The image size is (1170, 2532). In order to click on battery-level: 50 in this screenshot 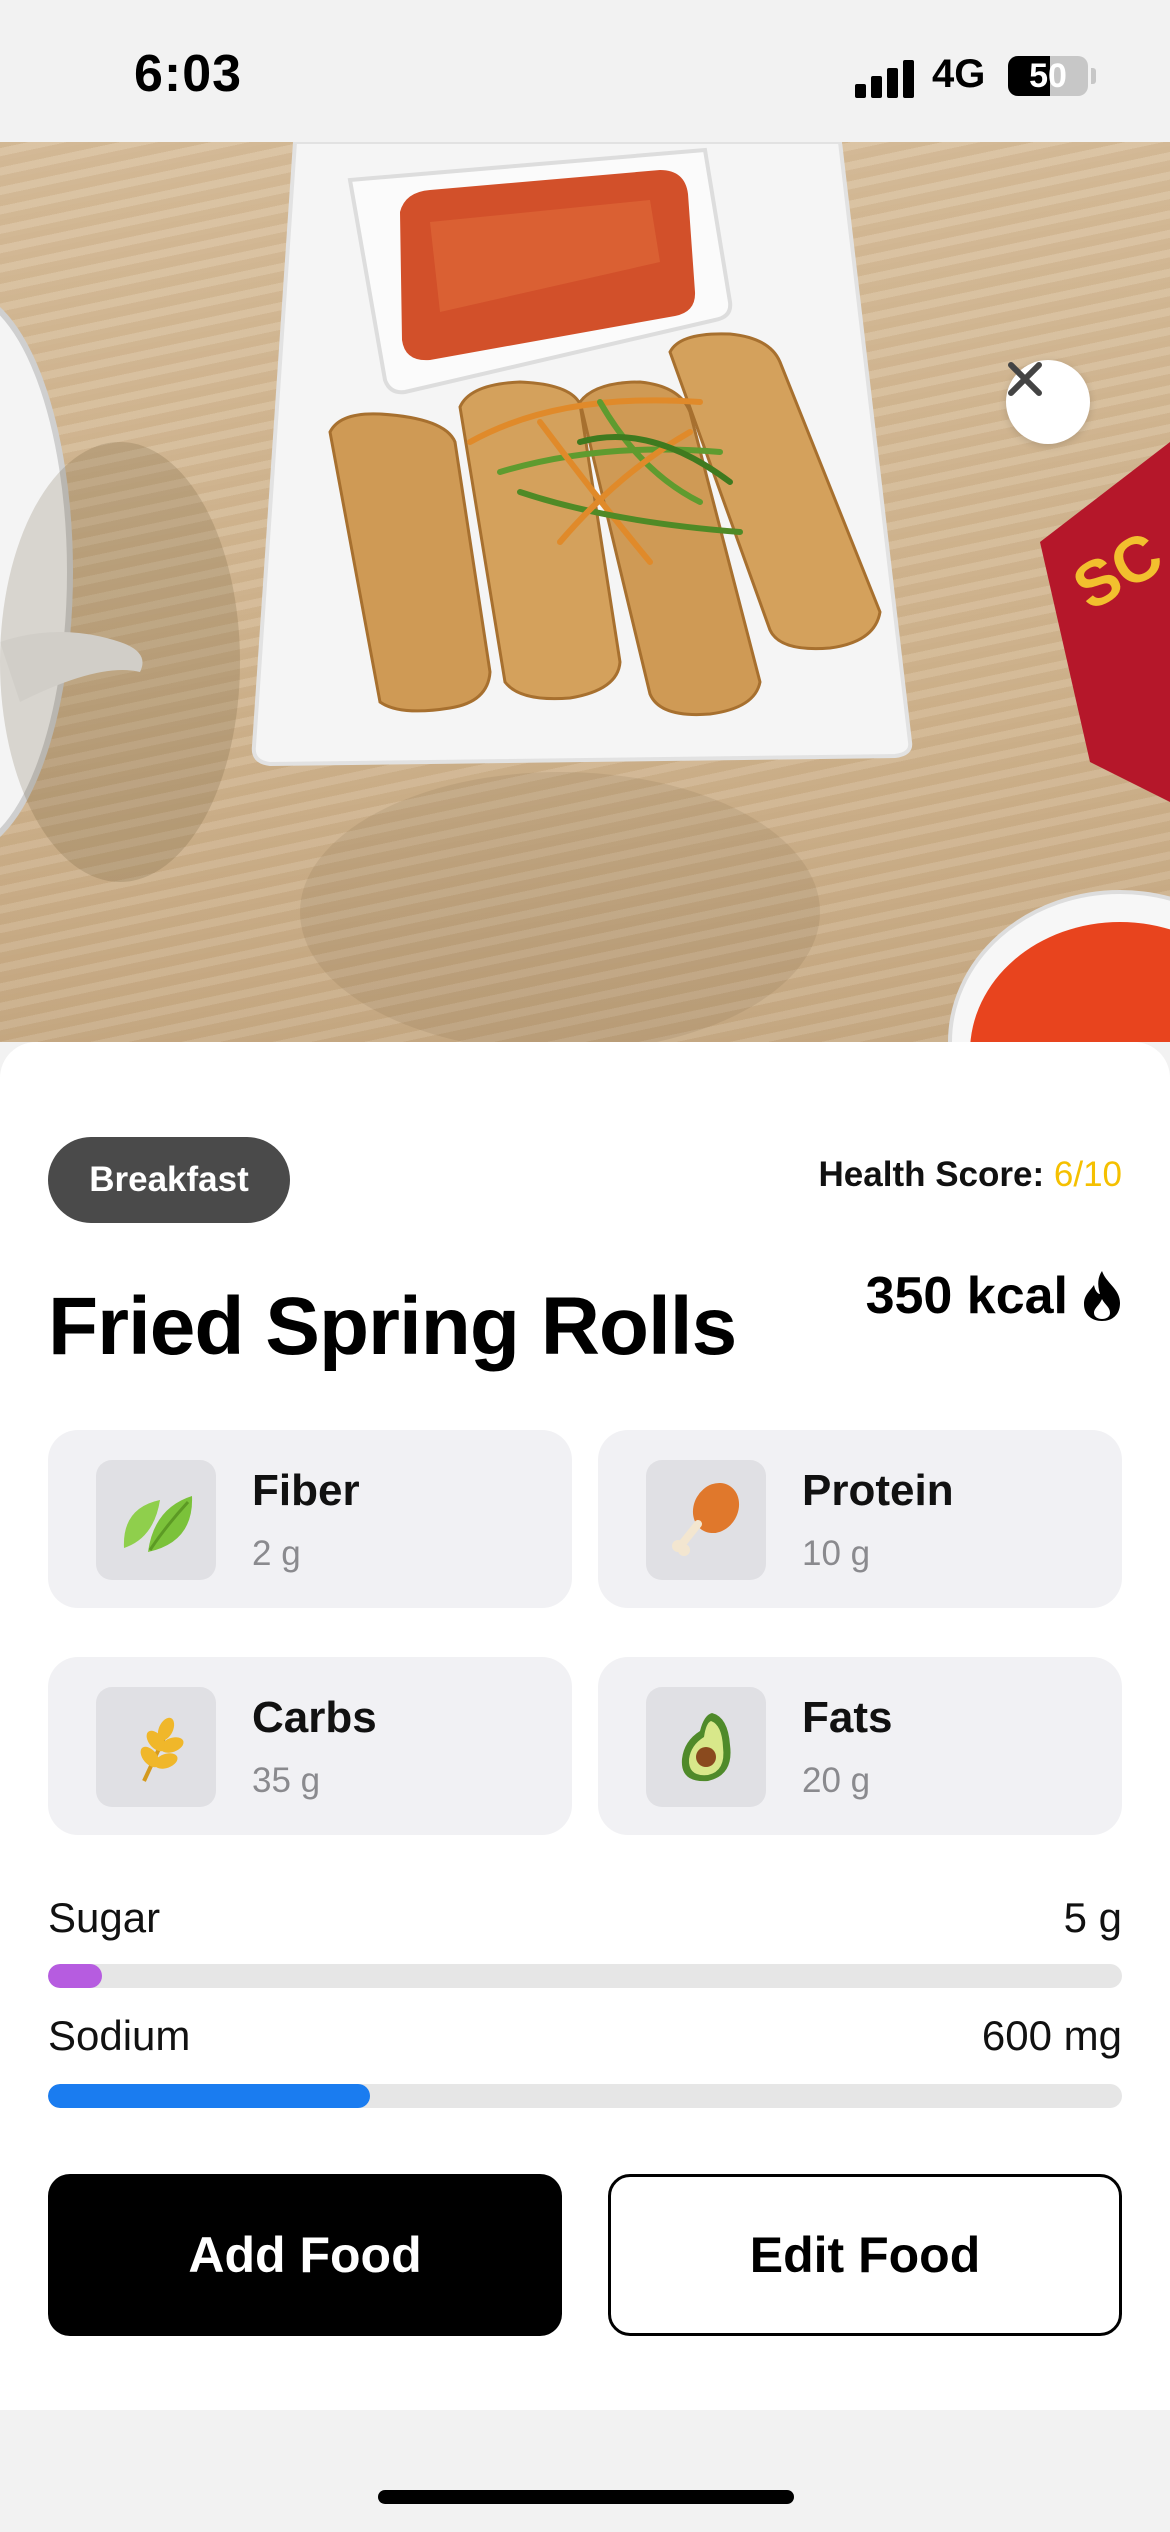, I will do `click(1048, 76)`.